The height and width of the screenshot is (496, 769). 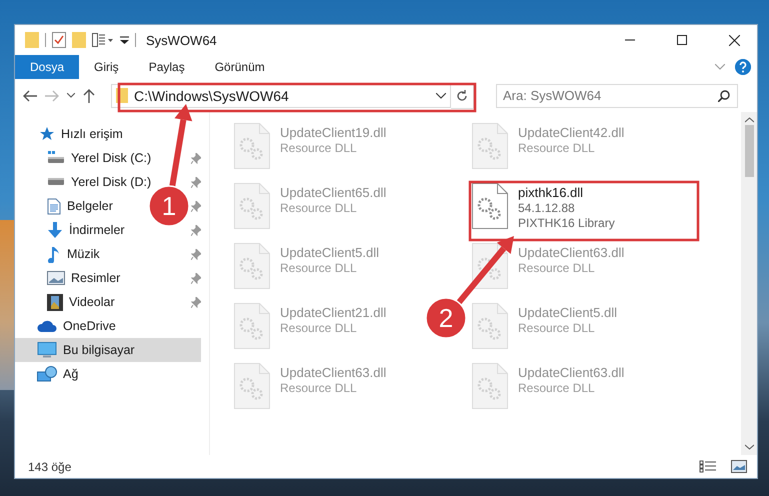 What do you see at coordinates (55, 302) in the screenshot?
I see `film-icon` at bounding box center [55, 302].